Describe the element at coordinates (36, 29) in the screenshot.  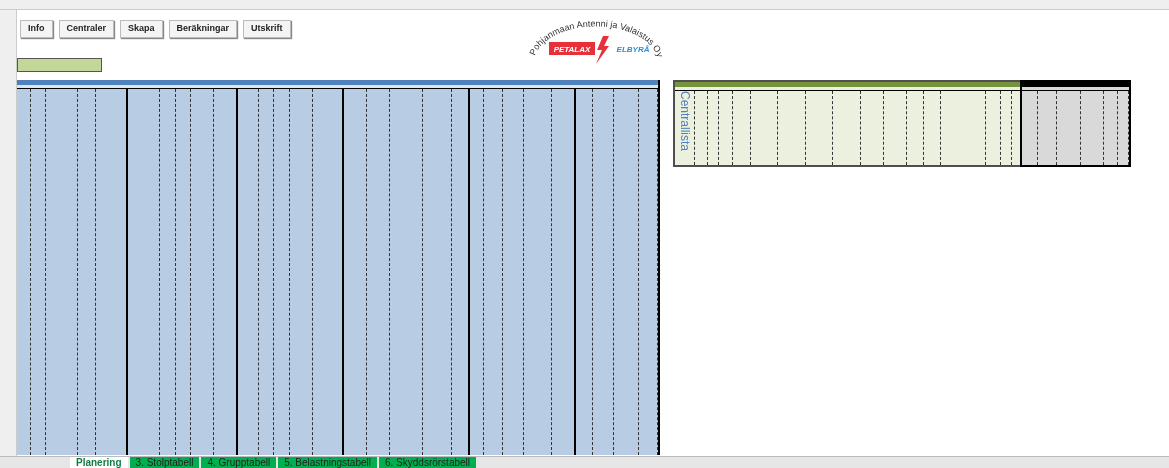
I see `toolbar-button: Info` at that location.